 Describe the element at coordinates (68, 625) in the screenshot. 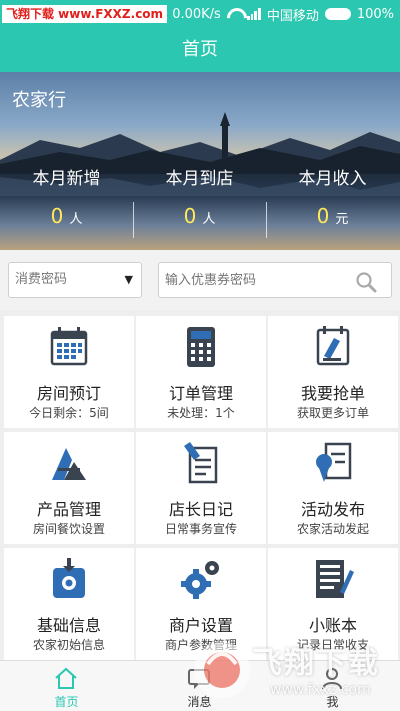

I see `grid-item-title: 基础信息` at that location.